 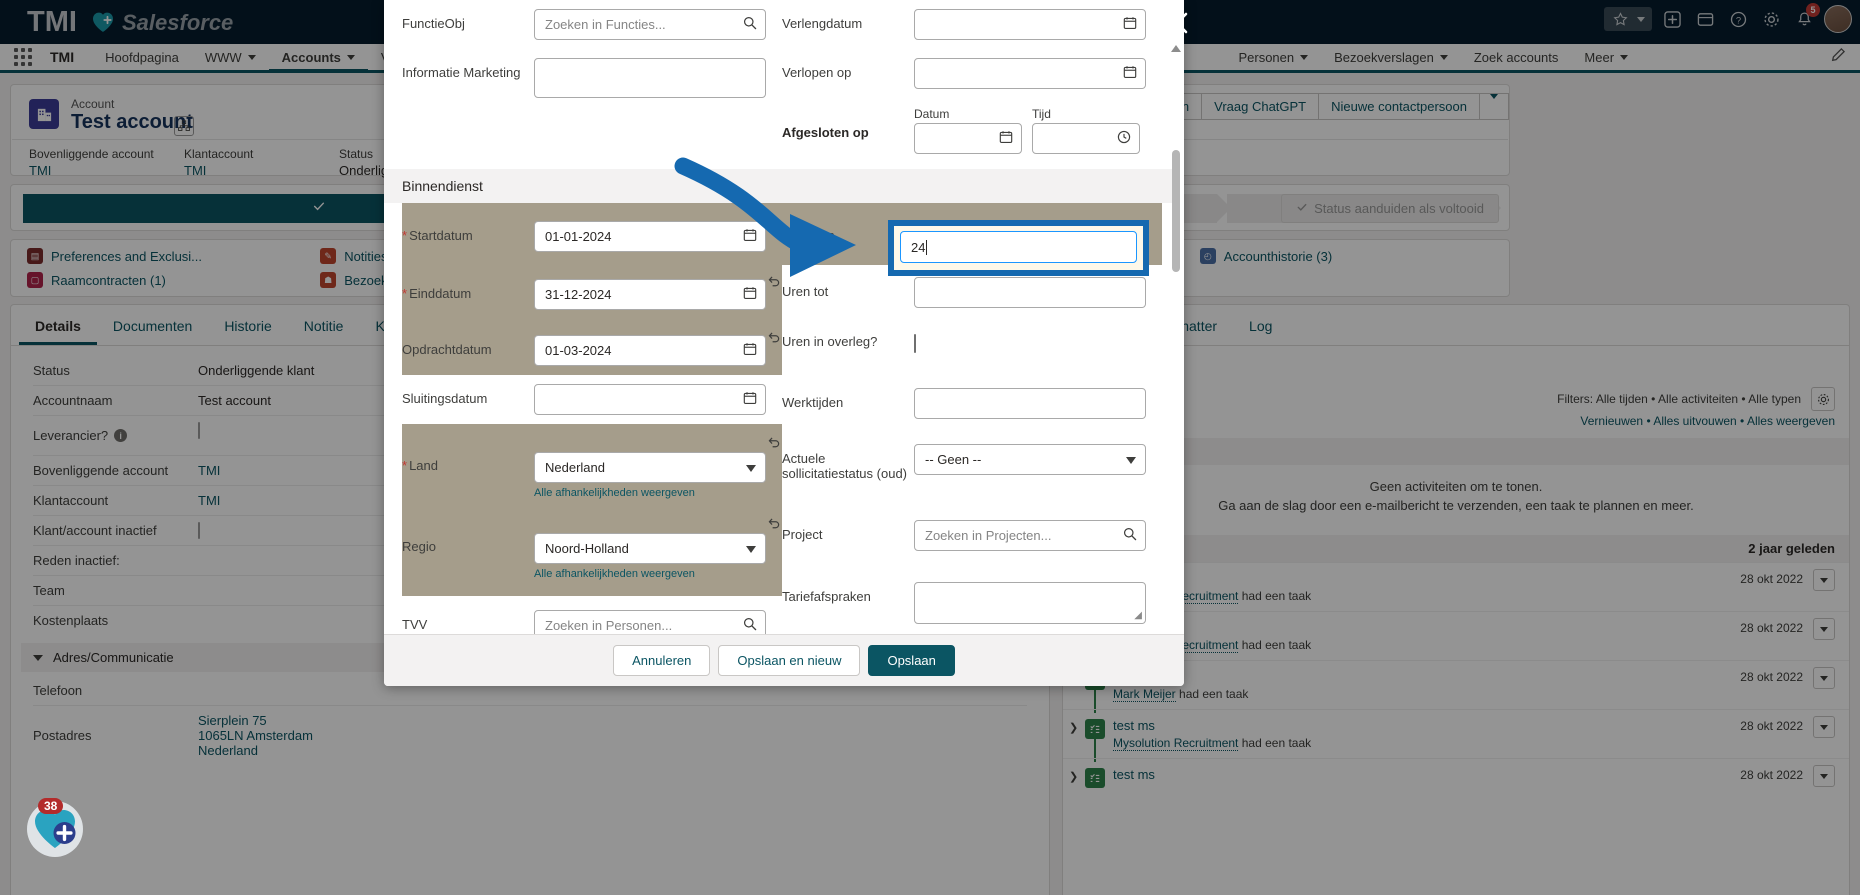 What do you see at coordinates (1030, 292) in the screenshot?
I see `uren-tot-input` at bounding box center [1030, 292].